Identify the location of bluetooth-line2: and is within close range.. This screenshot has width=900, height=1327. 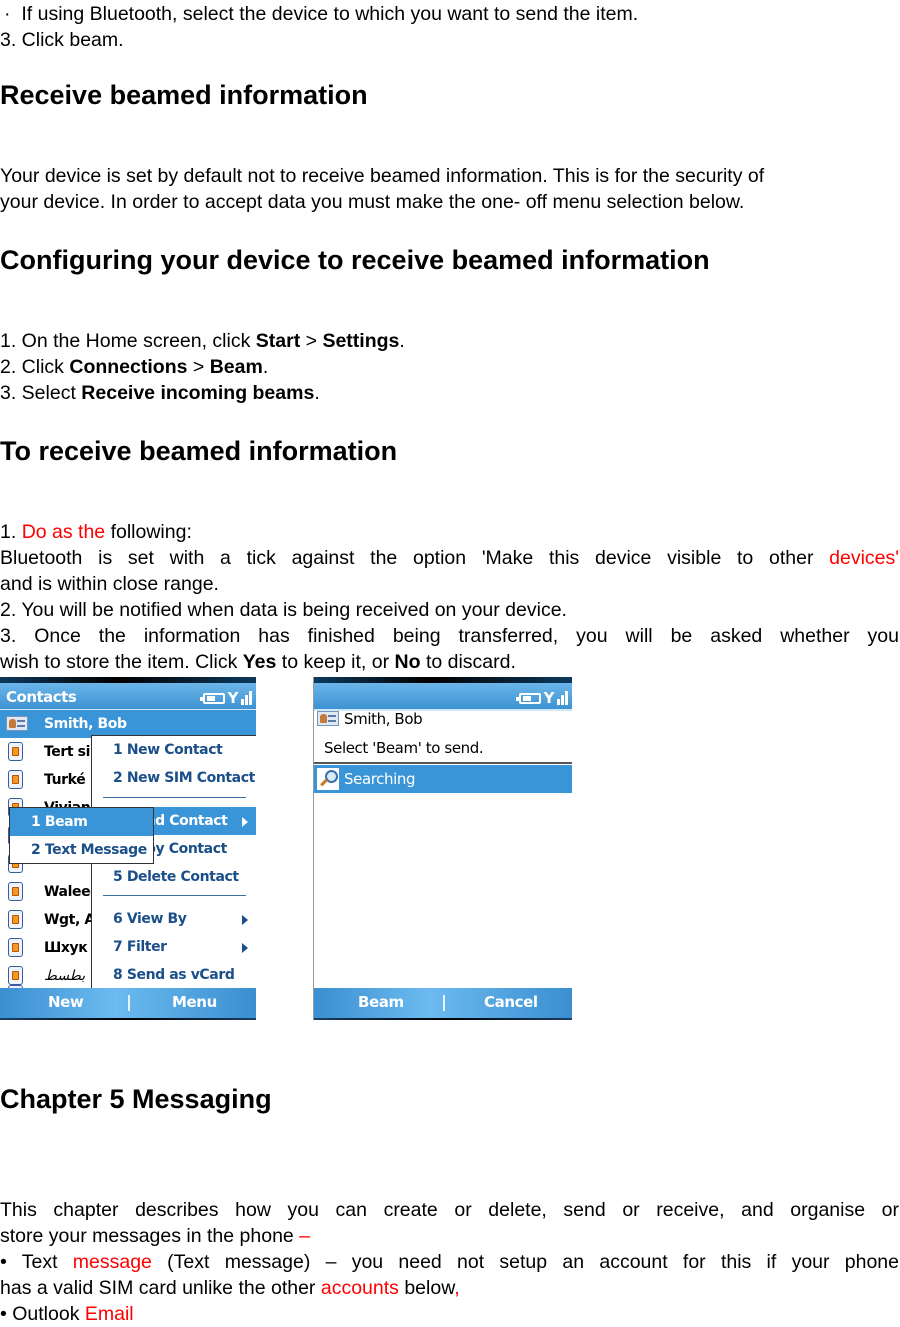
(109, 584).